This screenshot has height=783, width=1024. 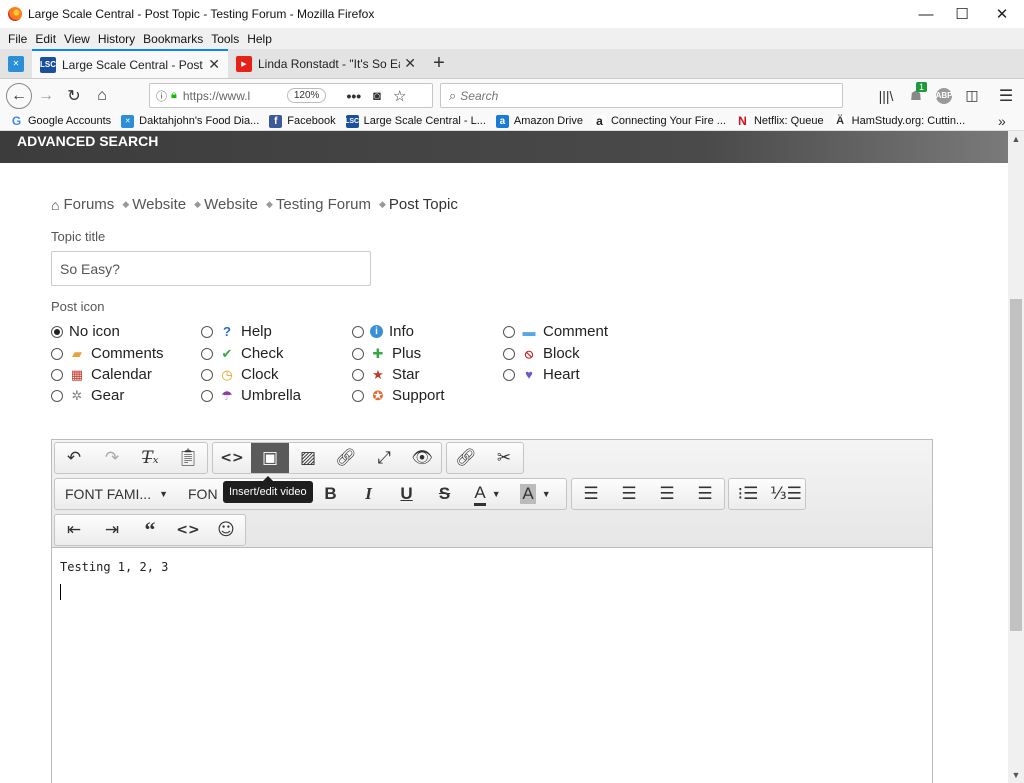 I want to click on strikethrough-icon: S, so click(x=445, y=494).